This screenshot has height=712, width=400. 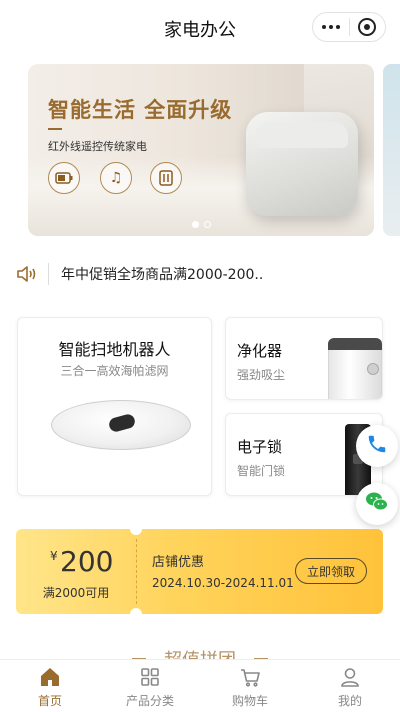 What do you see at coordinates (97, 146) in the screenshot?
I see `banner-subtitle: 红外线遥控传统家电` at bounding box center [97, 146].